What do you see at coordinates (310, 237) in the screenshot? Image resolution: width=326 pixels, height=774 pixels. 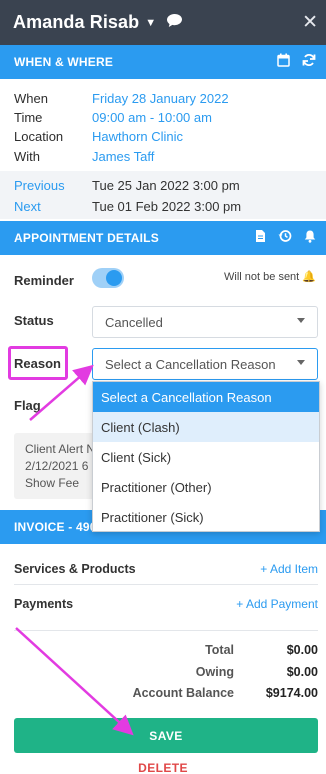 I see `bell-icon` at bounding box center [310, 237].